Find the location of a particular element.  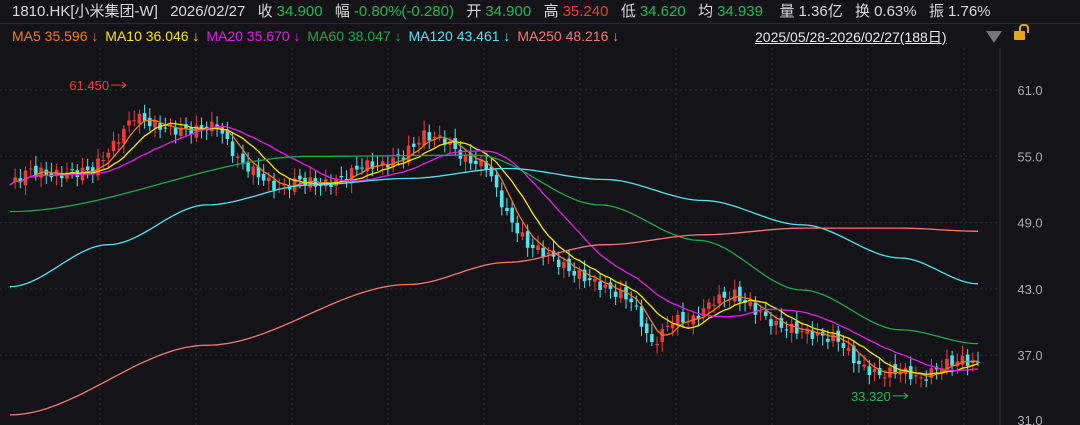

high-value: 35.240 is located at coordinates (585, 11).